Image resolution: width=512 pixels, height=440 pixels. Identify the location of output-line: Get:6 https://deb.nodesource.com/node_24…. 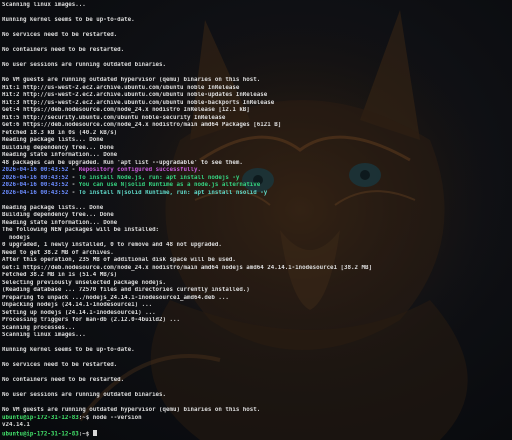
(142, 125).